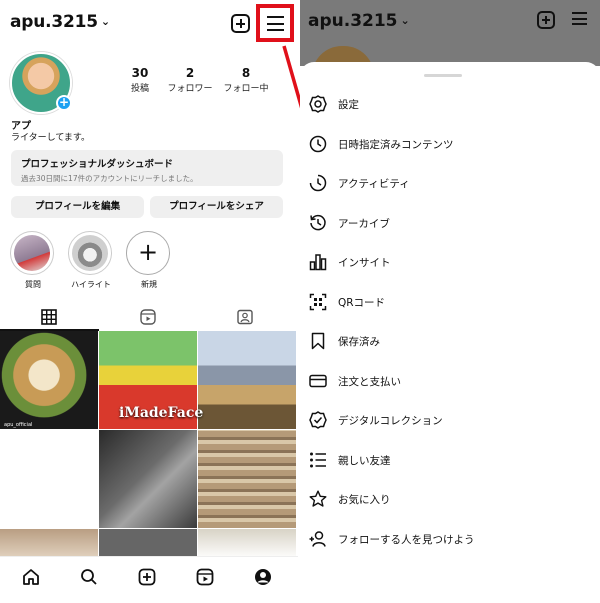 The image size is (600, 603). What do you see at coordinates (51, 138) in the screenshot?
I see `bio: ライターしてます。` at bounding box center [51, 138].